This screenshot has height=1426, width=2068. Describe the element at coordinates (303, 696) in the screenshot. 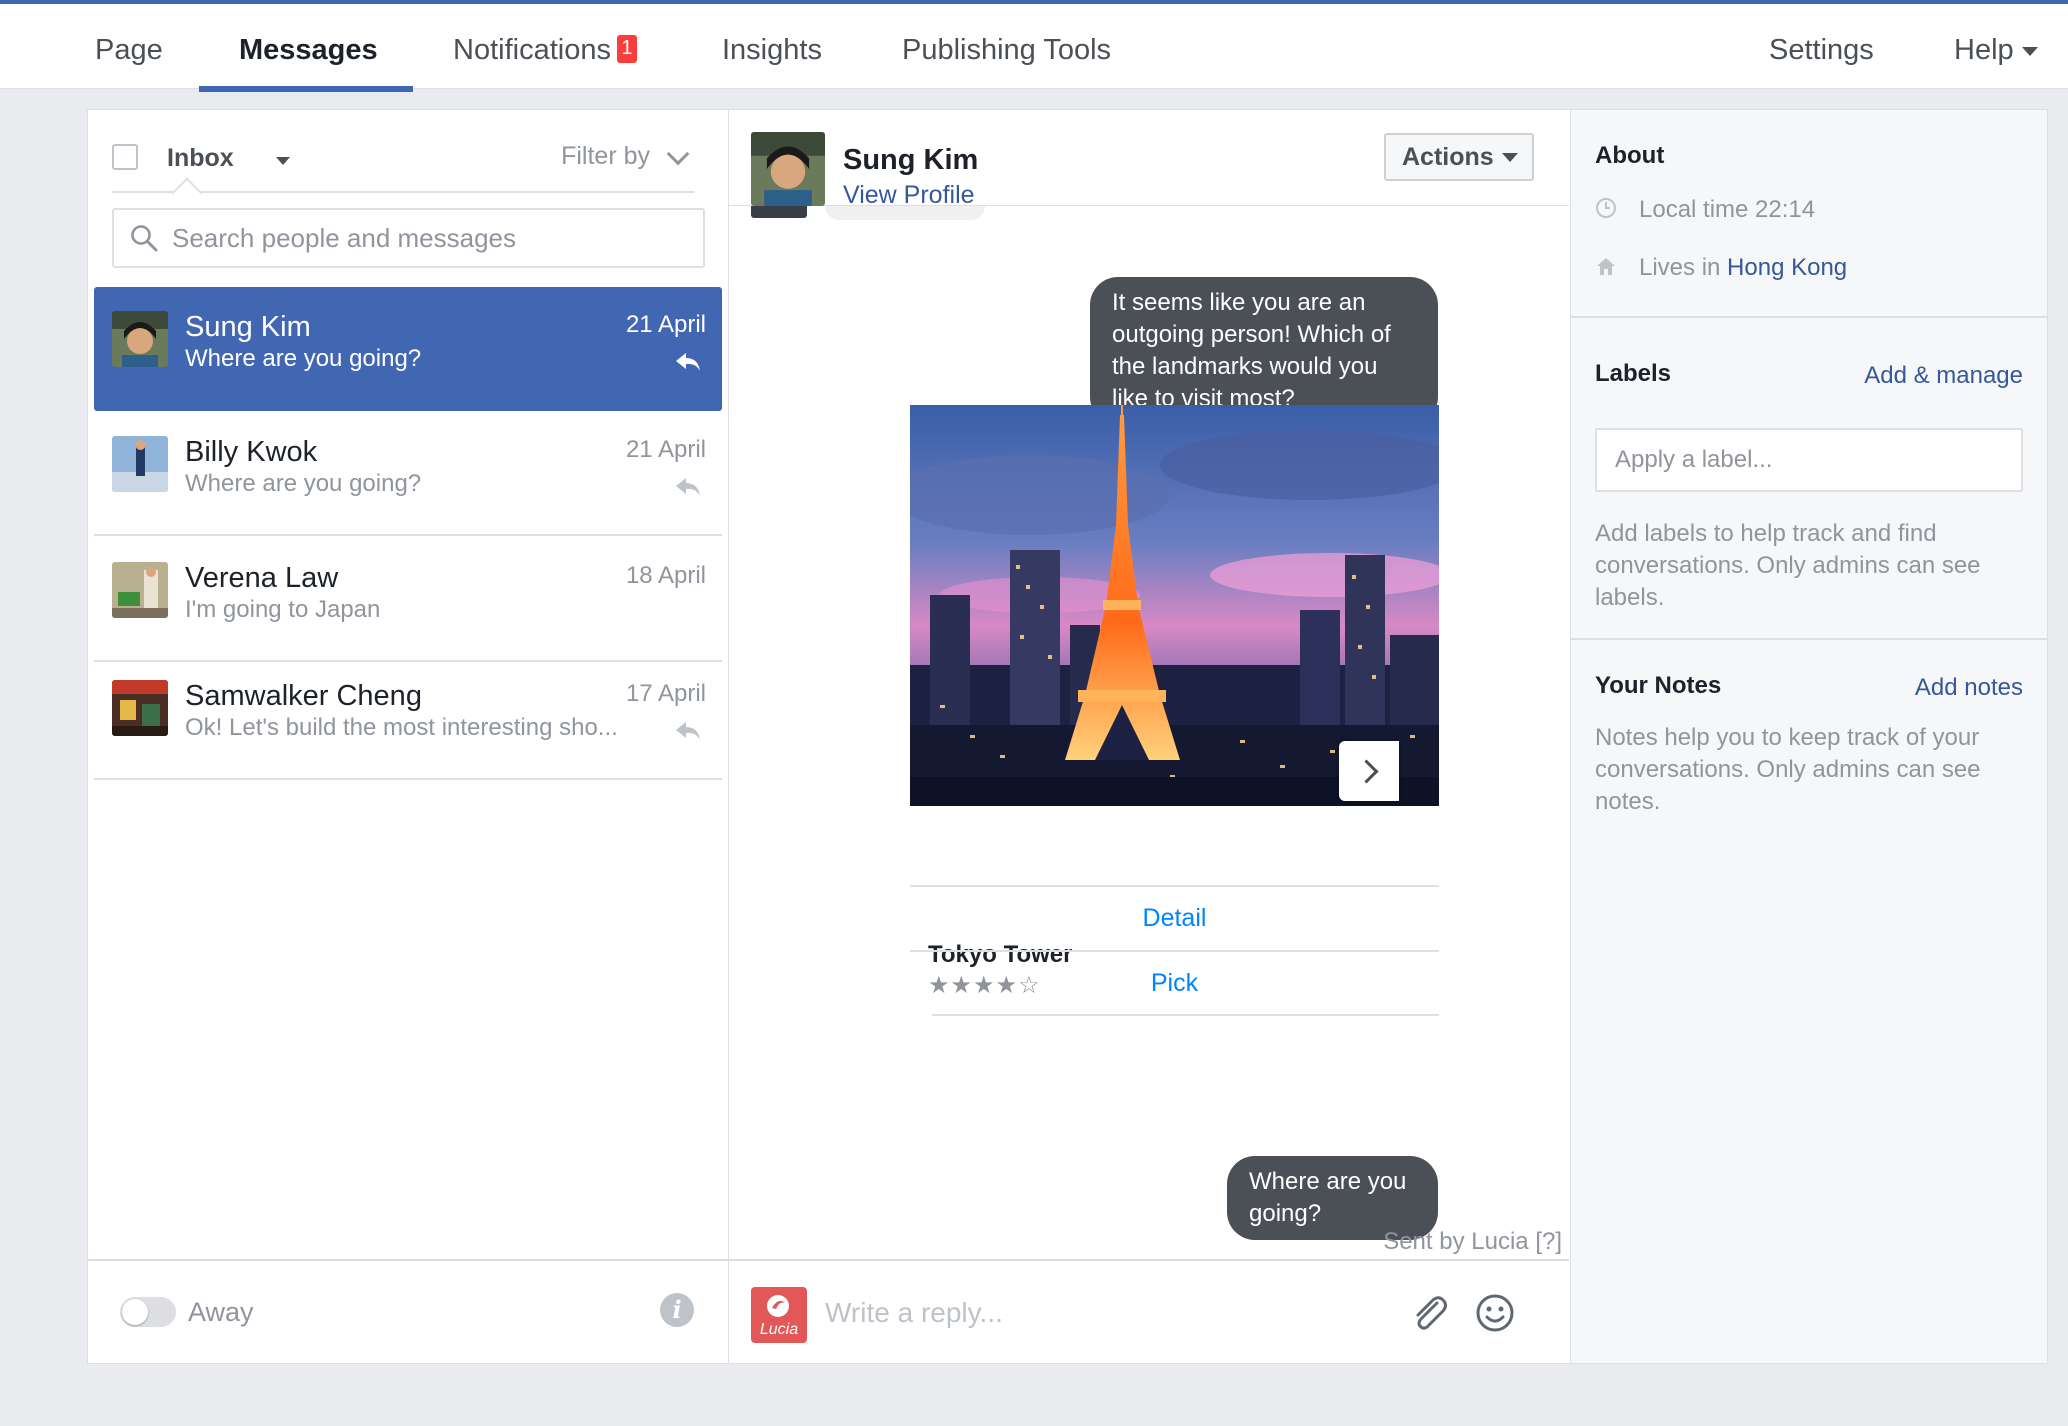

I see `conversation-name: Samwalker Cheng` at that location.